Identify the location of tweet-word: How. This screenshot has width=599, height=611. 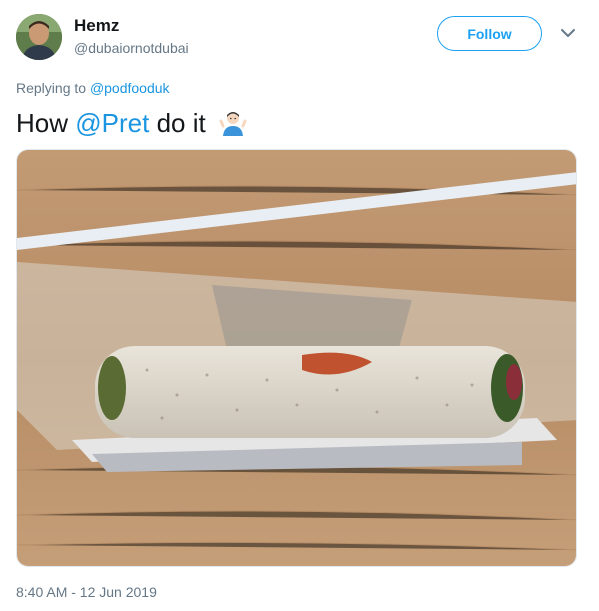
(42, 123).